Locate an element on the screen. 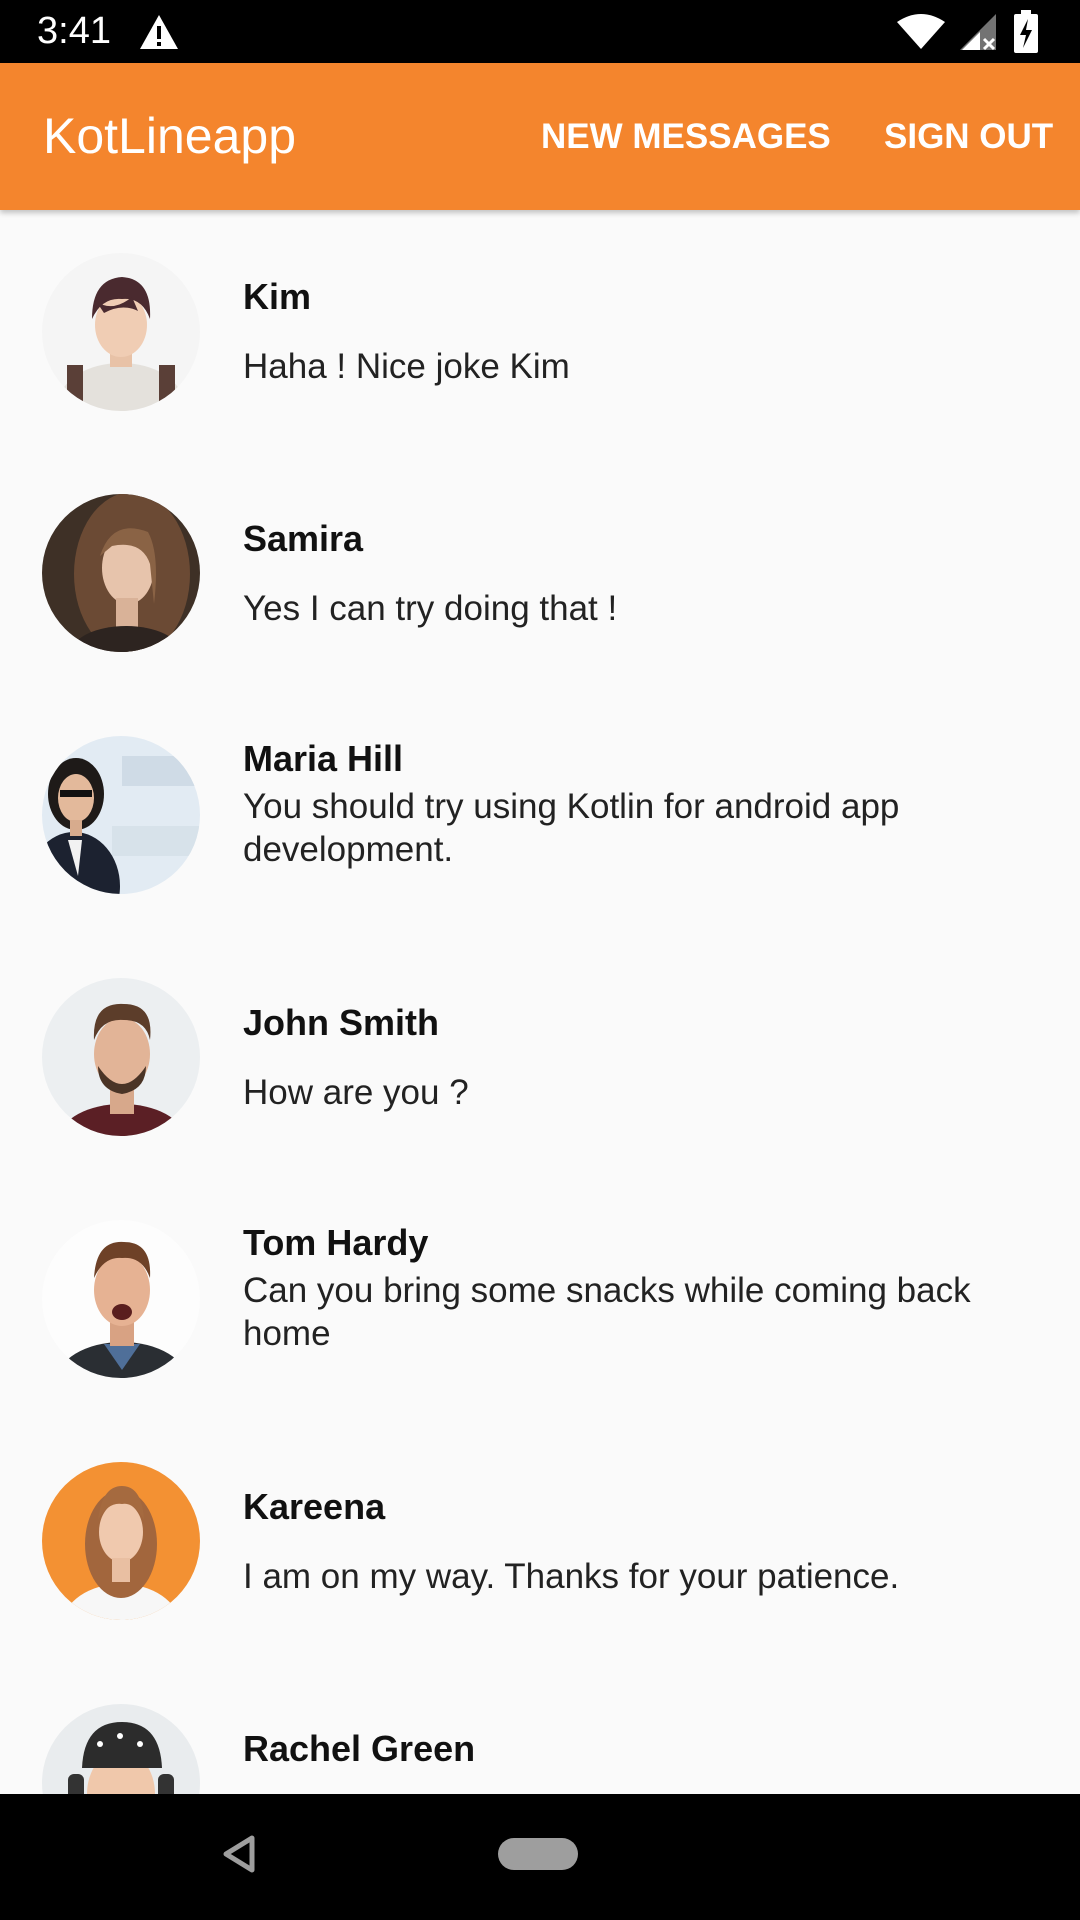 The width and height of the screenshot is (1080, 1920). message-preview: Yes I can try doing that ! is located at coordinates (430, 608).